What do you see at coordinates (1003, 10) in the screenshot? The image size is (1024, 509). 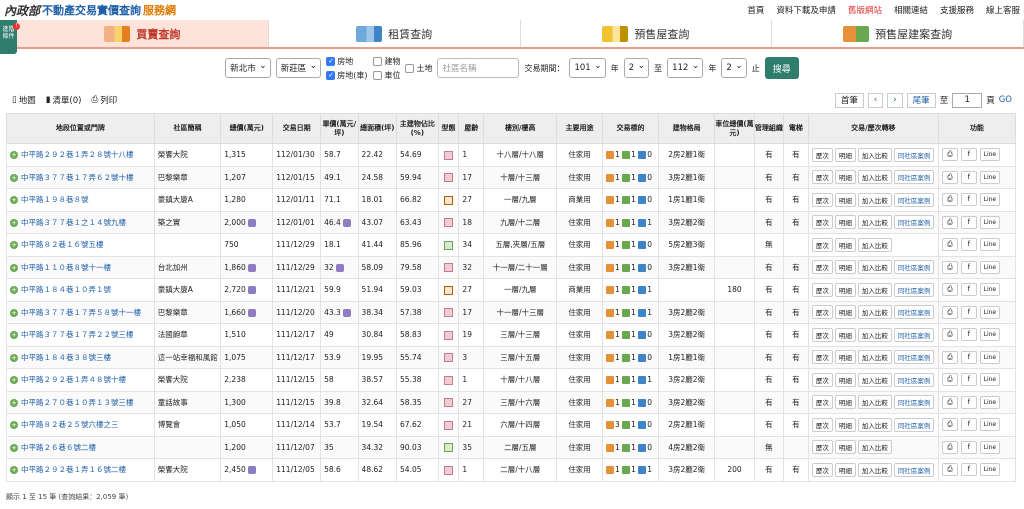 I see `nav-service: 線上客服` at bounding box center [1003, 10].